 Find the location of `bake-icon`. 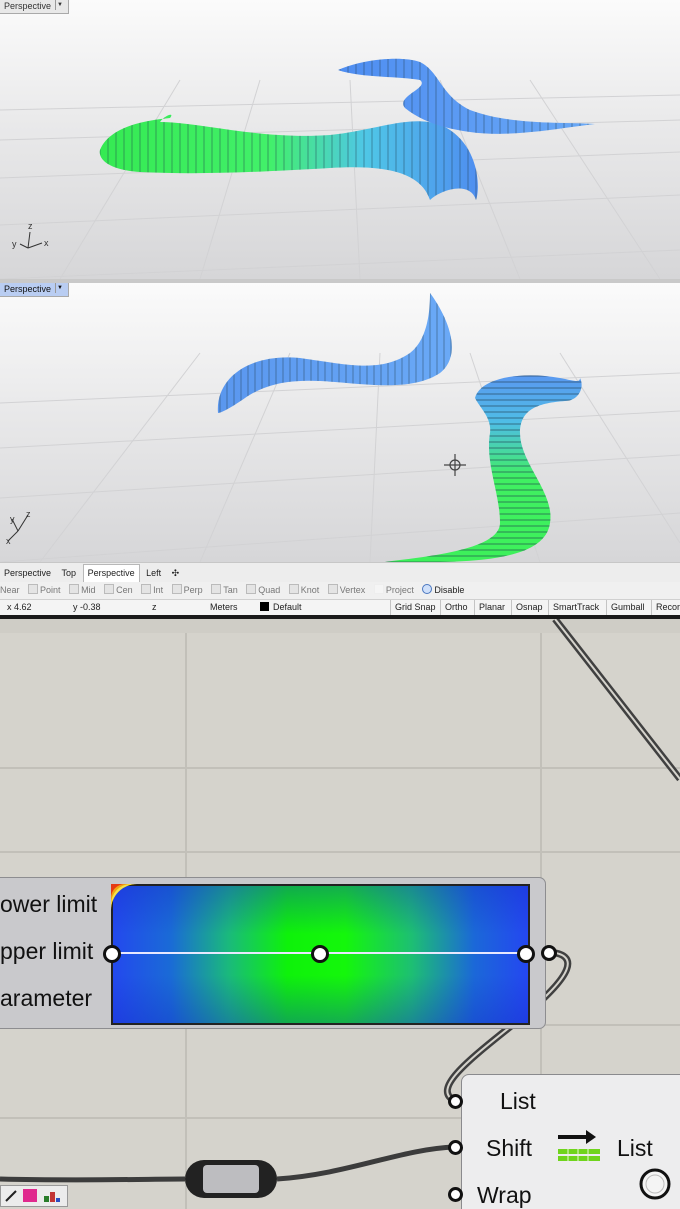

bake-icon is located at coordinates (51, 1195).